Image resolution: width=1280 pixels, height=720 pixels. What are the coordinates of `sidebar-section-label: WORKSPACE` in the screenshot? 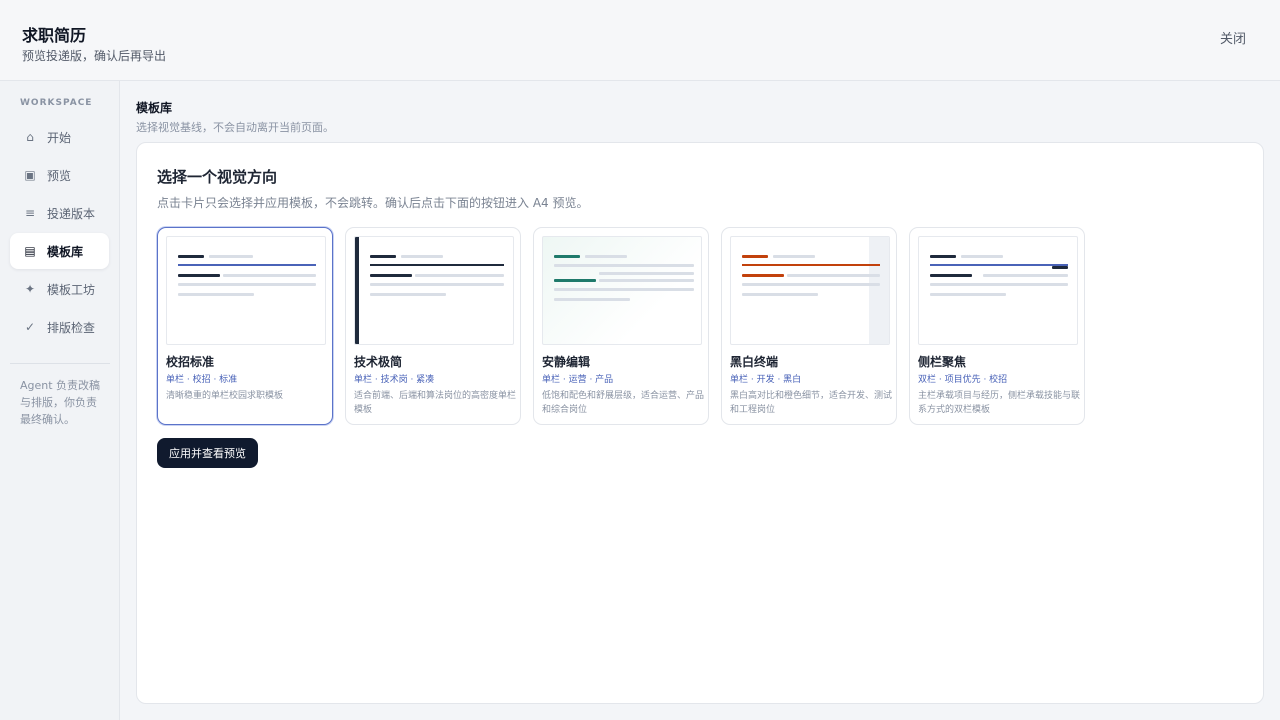 It's located at (56, 103).